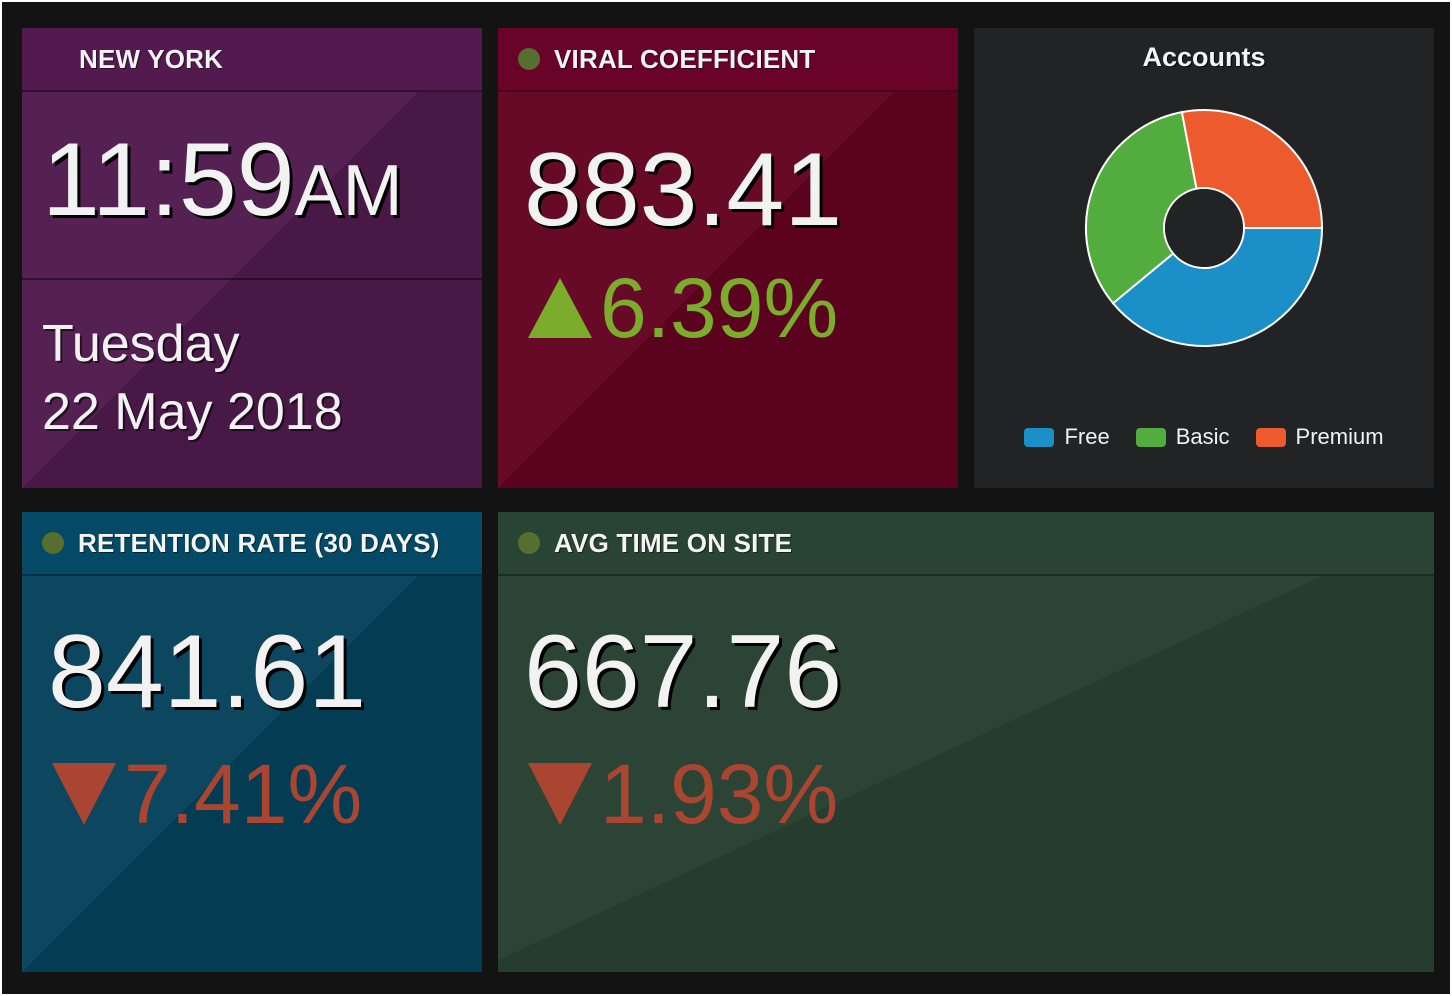 This screenshot has height=996, width=1452. Describe the element at coordinates (1087, 436) in the screenshot. I see `legend-label: Free` at that location.